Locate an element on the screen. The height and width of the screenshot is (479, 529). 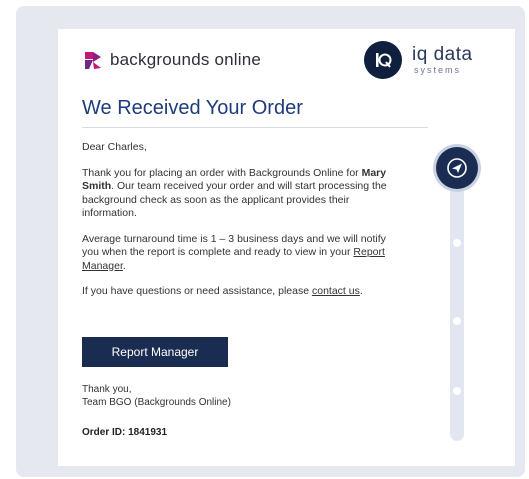
brand-name: backgrounds online is located at coordinates (186, 59).